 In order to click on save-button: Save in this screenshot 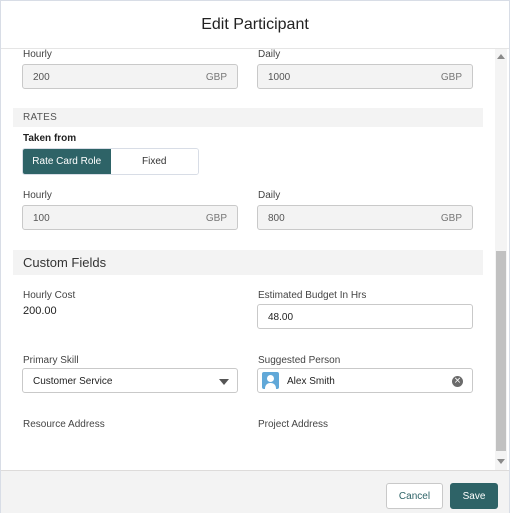, I will do `click(474, 496)`.